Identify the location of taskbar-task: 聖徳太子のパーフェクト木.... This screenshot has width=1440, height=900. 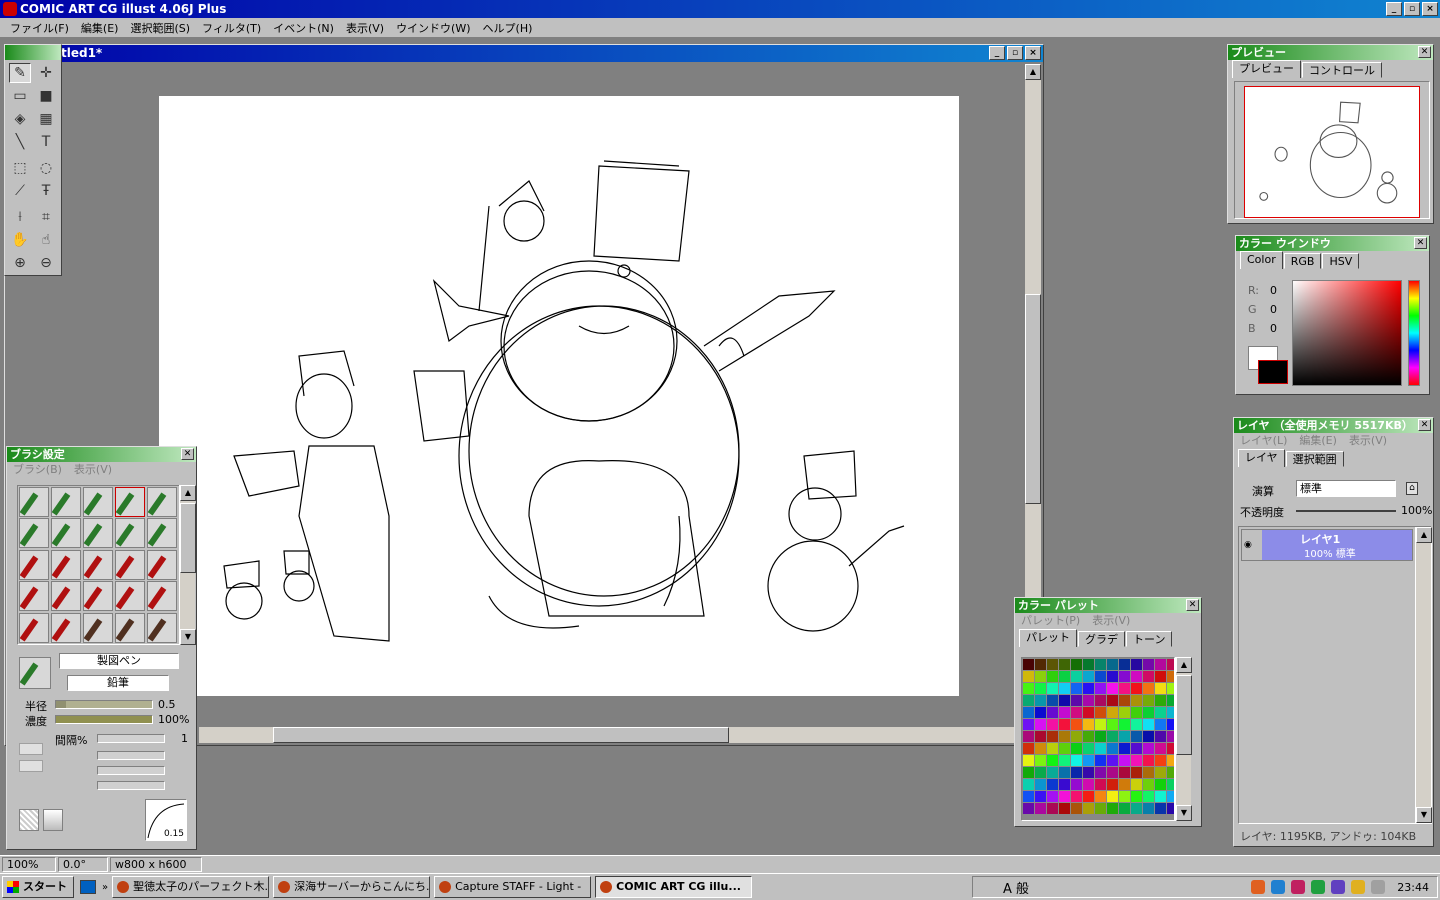
(191, 887).